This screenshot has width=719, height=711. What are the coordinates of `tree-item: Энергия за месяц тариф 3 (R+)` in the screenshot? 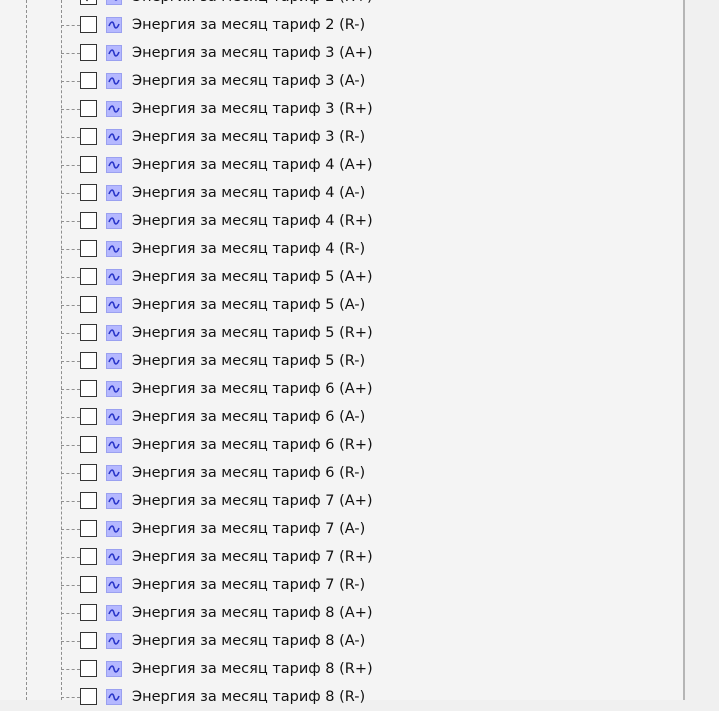 It's located at (341, 109).